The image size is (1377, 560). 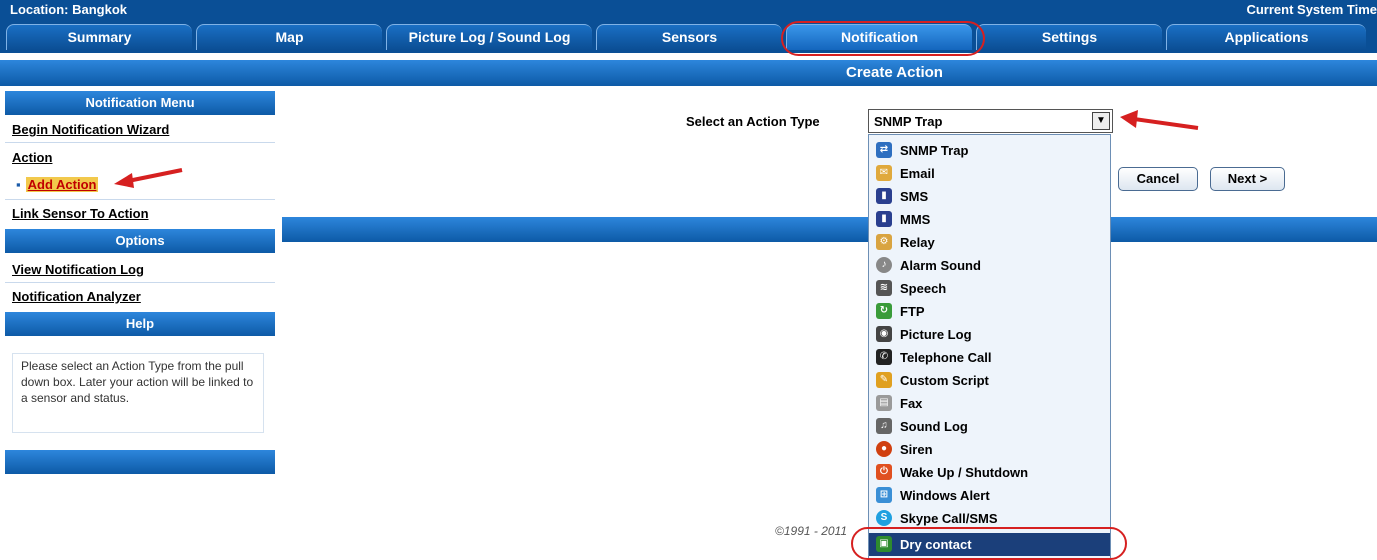 What do you see at coordinates (884, 334) in the screenshot?
I see `camera-icon: ◉` at bounding box center [884, 334].